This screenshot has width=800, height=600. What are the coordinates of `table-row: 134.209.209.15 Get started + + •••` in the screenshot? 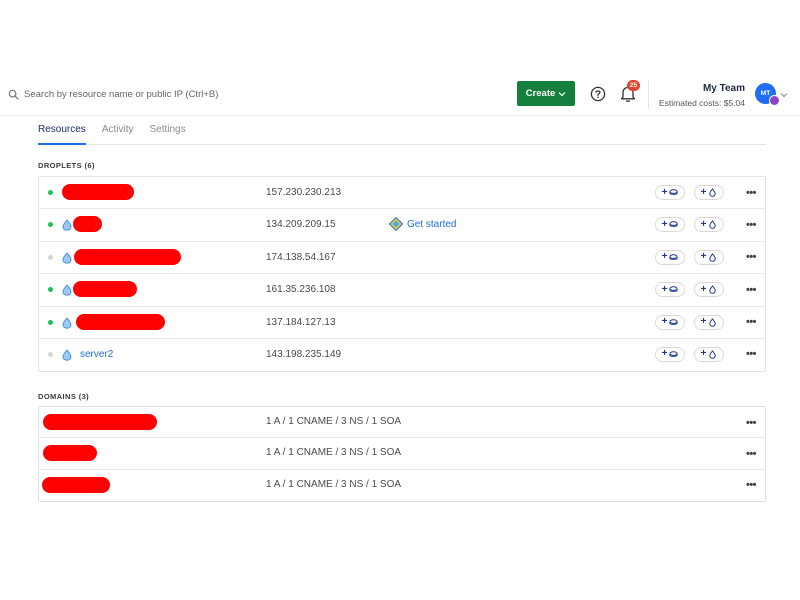 It's located at (402, 225).